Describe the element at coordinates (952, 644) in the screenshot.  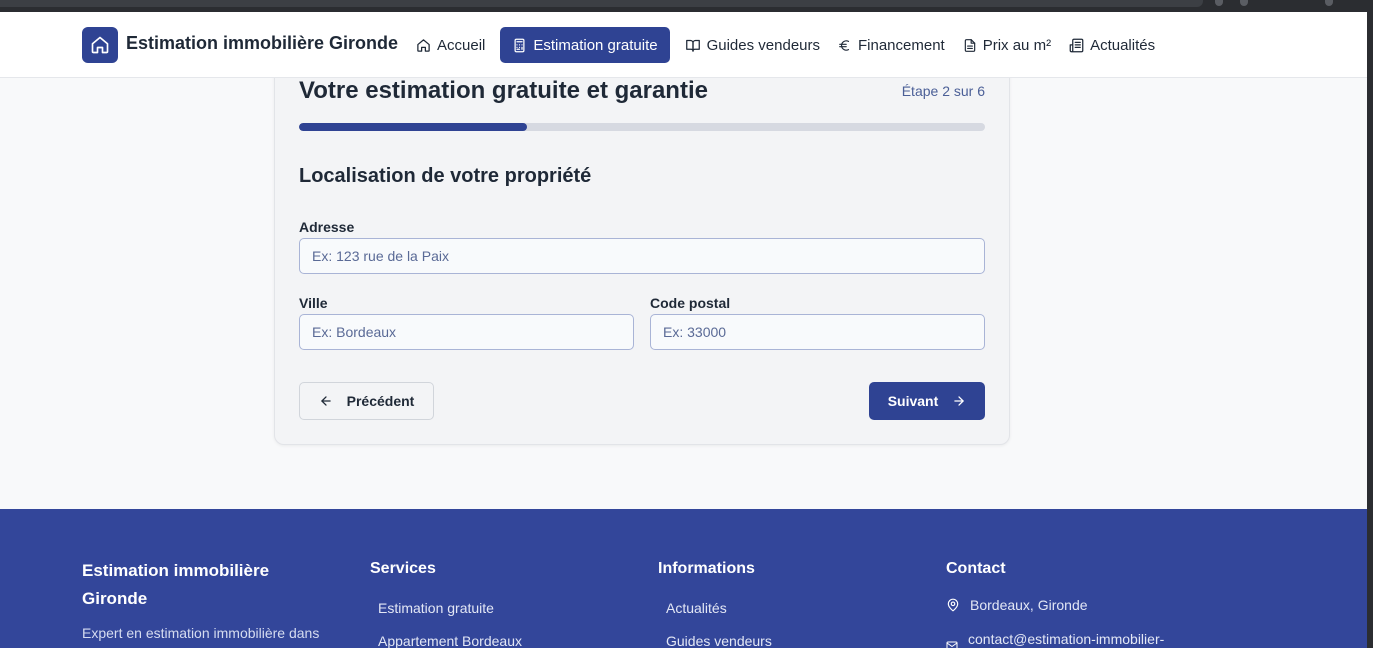
I see `mail-icon` at that location.